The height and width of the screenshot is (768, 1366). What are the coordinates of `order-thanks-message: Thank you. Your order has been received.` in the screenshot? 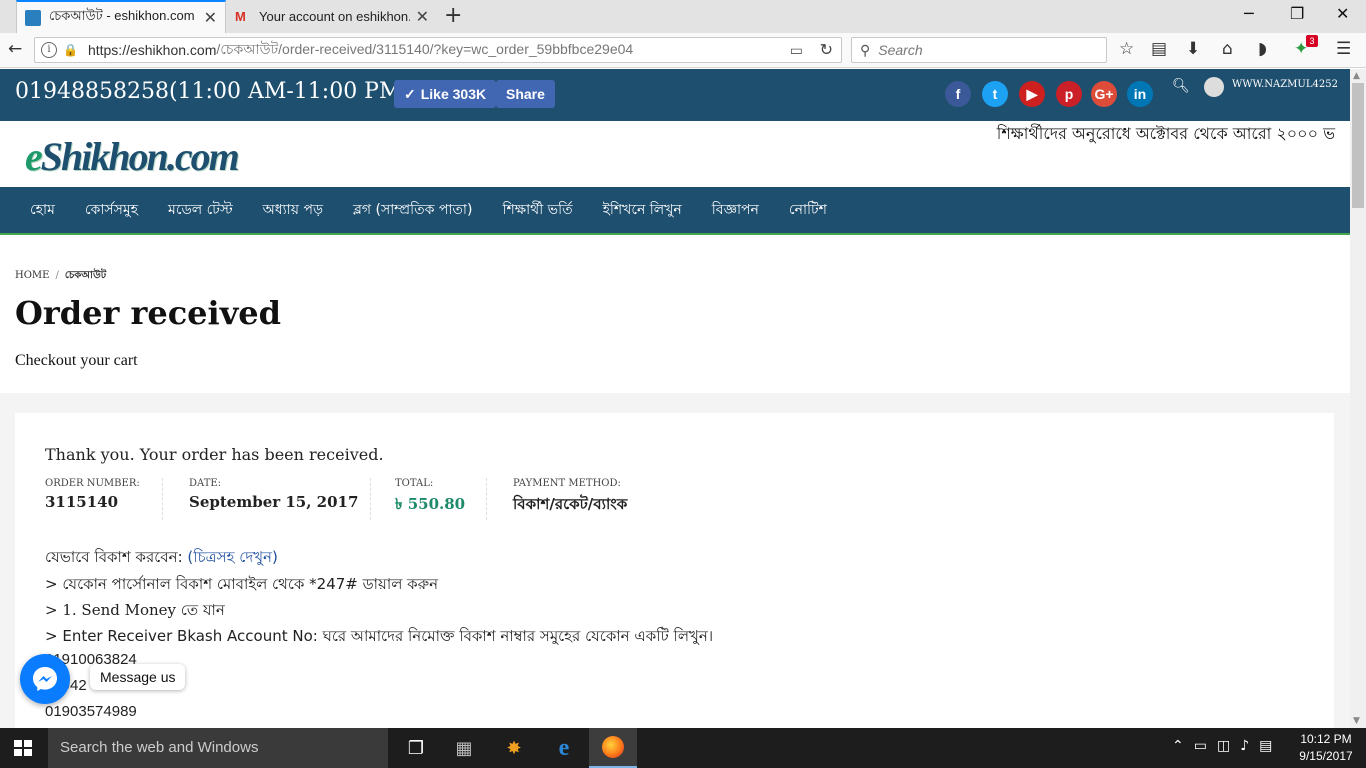 It's located at (214, 454).